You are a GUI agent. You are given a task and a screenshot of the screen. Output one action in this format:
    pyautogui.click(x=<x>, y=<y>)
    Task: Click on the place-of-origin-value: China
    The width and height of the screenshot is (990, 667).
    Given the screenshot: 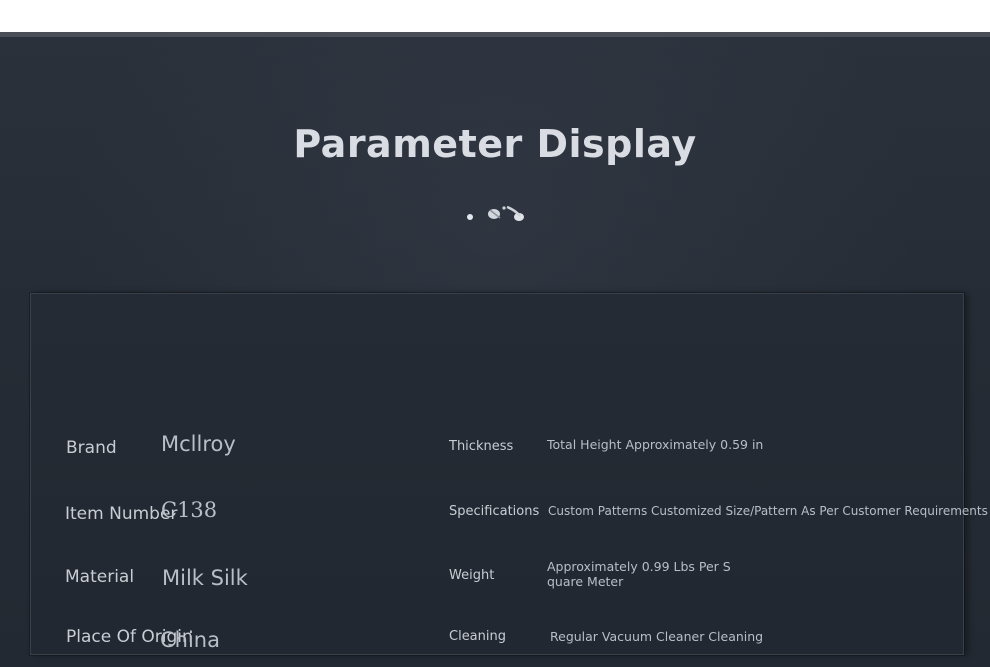 What is the action you would take?
    pyautogui.click(x=190, y=640)
    